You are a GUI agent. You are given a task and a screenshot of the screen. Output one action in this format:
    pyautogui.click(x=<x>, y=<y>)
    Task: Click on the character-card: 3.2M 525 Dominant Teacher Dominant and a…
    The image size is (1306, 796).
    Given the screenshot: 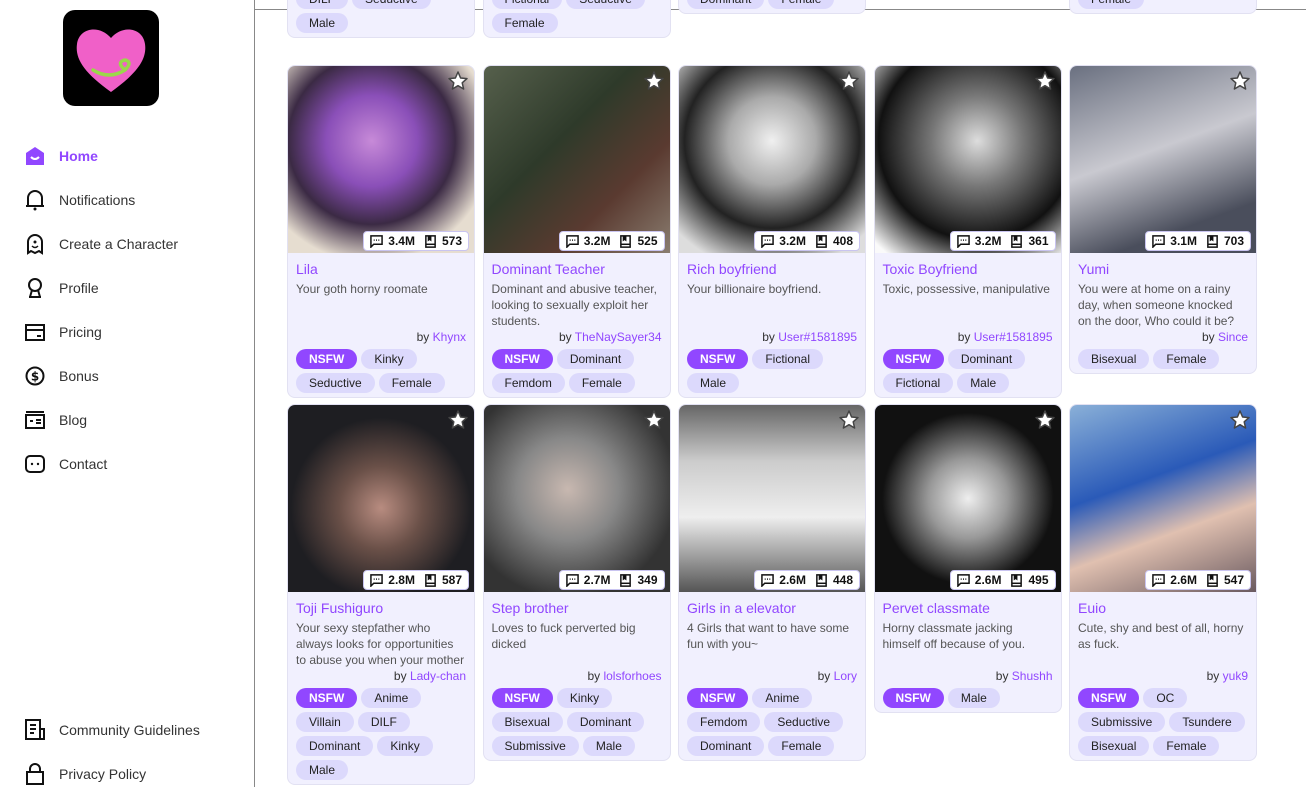 What is the action you would take?
    pyautogui.click(x=576, y=231)
    